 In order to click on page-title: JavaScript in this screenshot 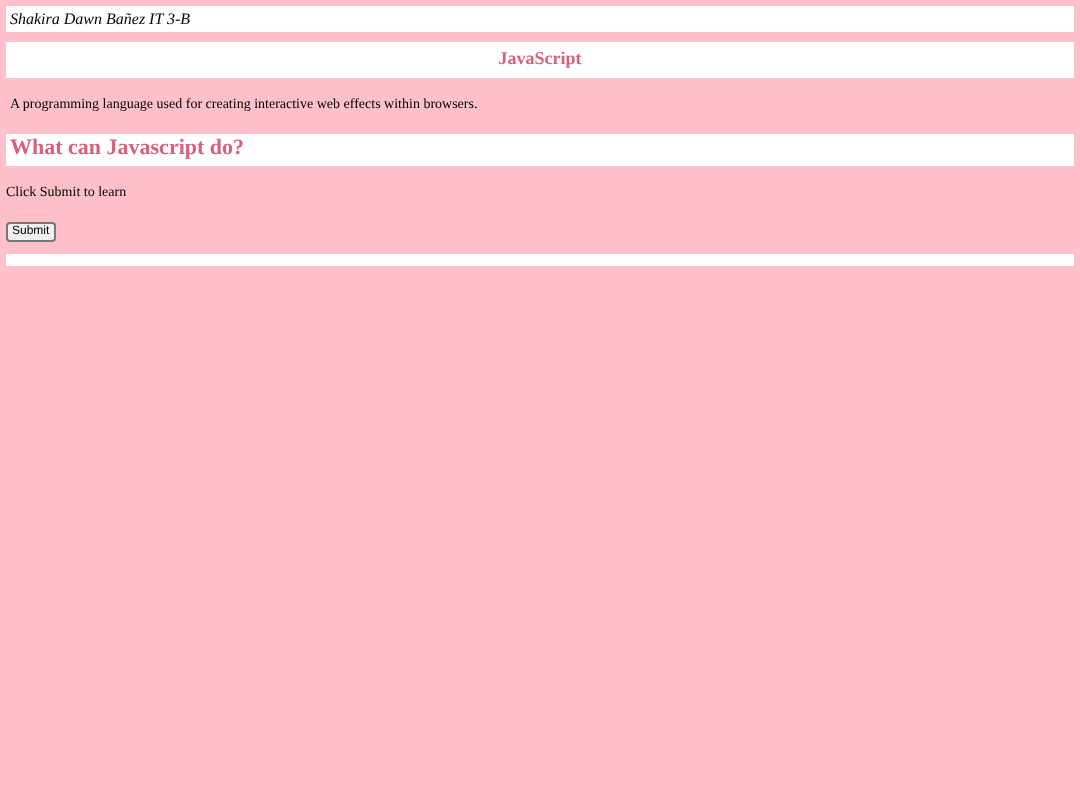, I will do `click(540, 59)`.